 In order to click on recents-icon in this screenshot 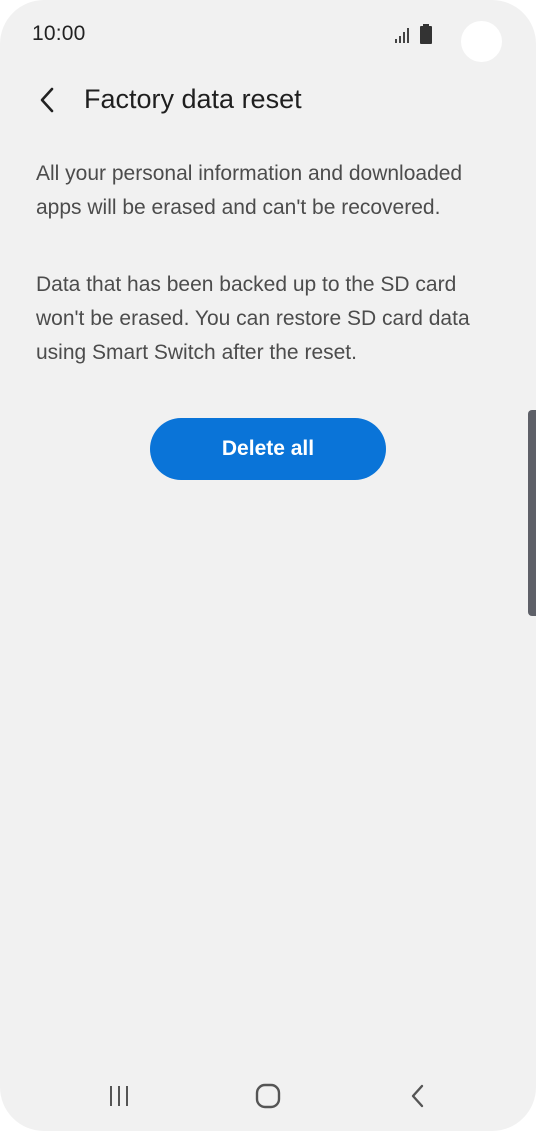, I will do `click(119, 1096)`.